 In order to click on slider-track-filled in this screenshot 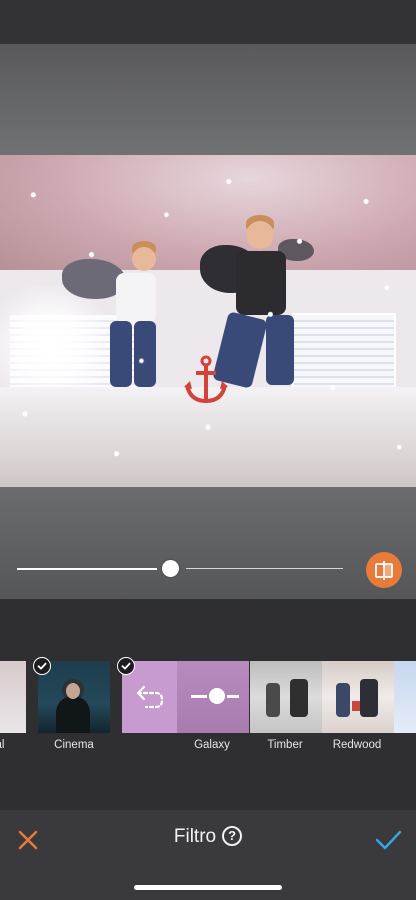, I will do `click(87, 569)`.